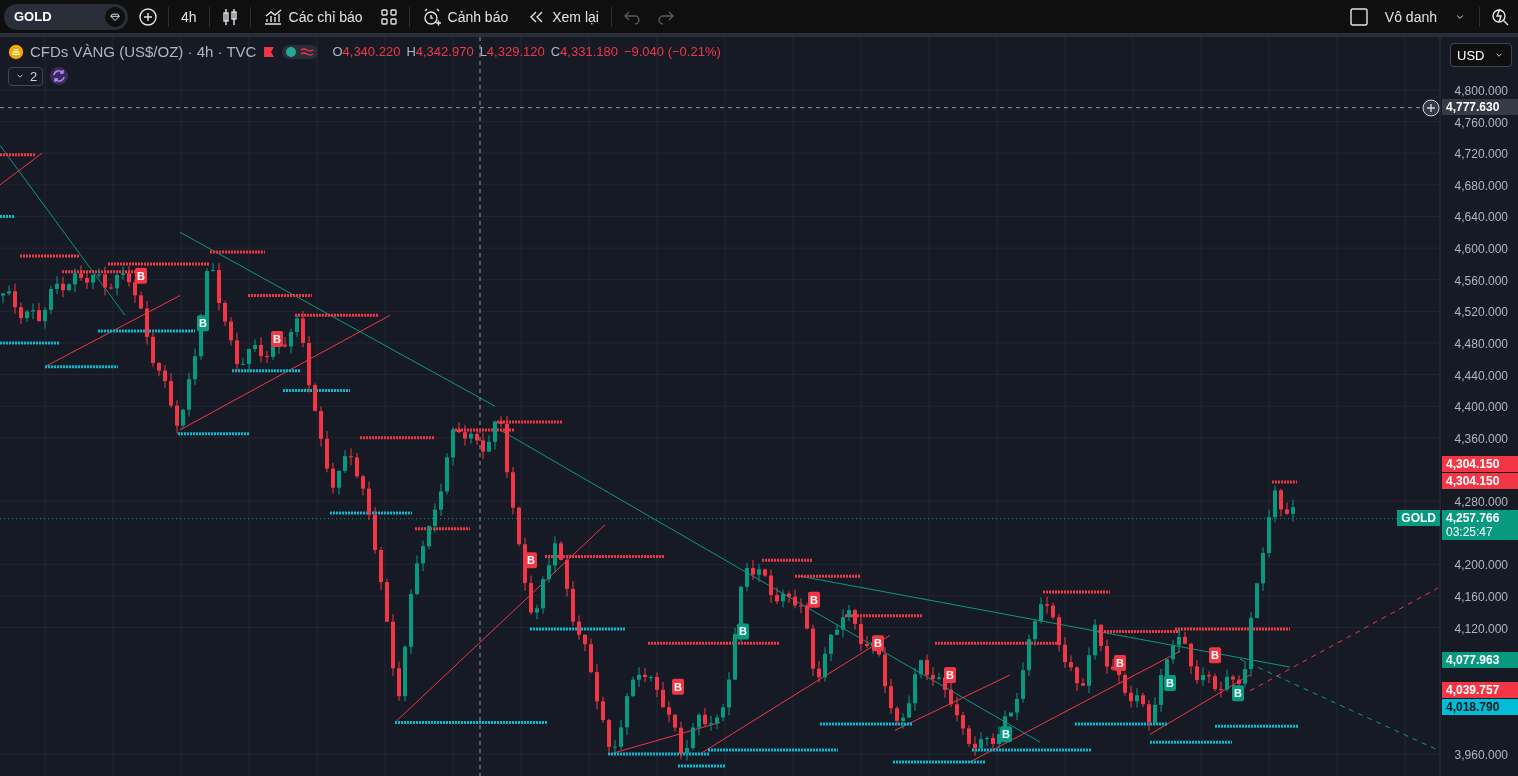 This screenshot has width=1518, height=776. I want to click on symbol-search: GOLD, so click(66, 16).